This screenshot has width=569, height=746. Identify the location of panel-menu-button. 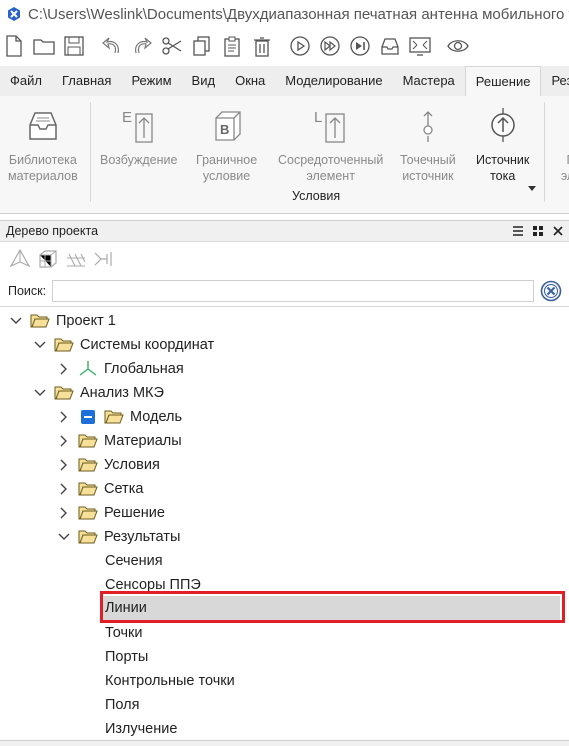
(518, 231).